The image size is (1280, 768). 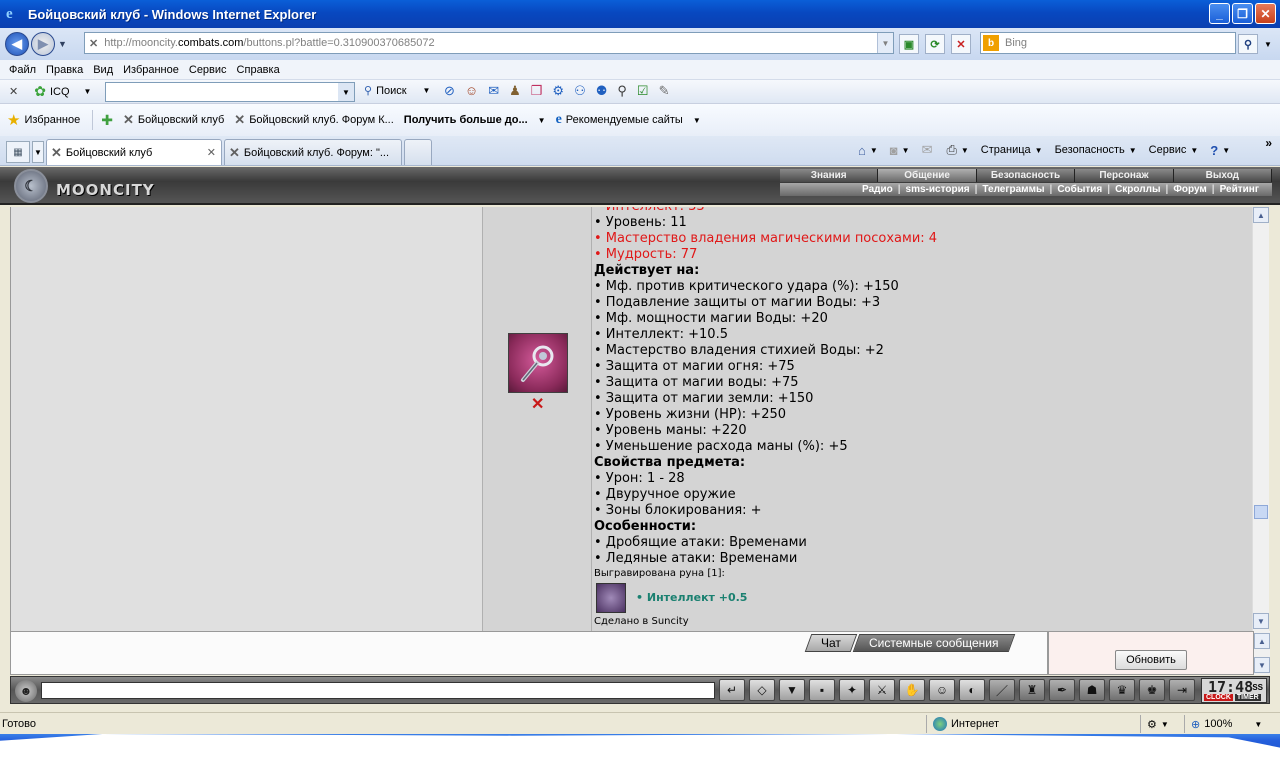 What do you see at coordinates (1260, 419) in the screenshot?
I see `content-scrollbar: ▲ ▼` at bounding box center [1260, 419].